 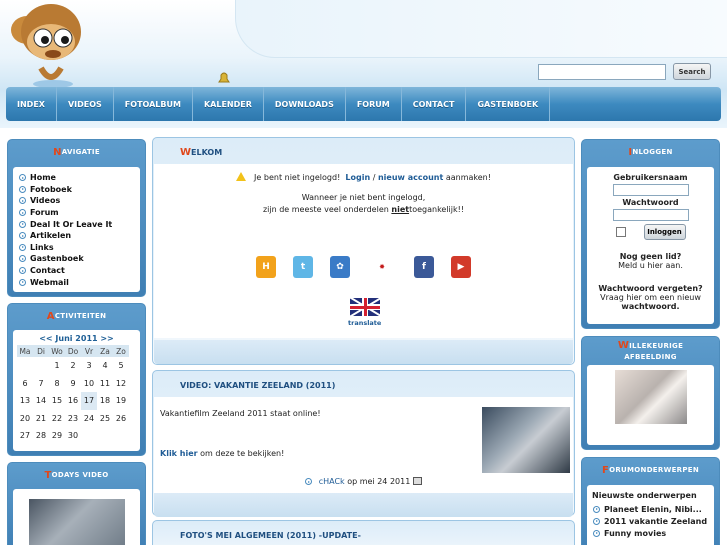 I want to click on sidebar-item-artikelen: Artikelen, so click(x=76, y=236).